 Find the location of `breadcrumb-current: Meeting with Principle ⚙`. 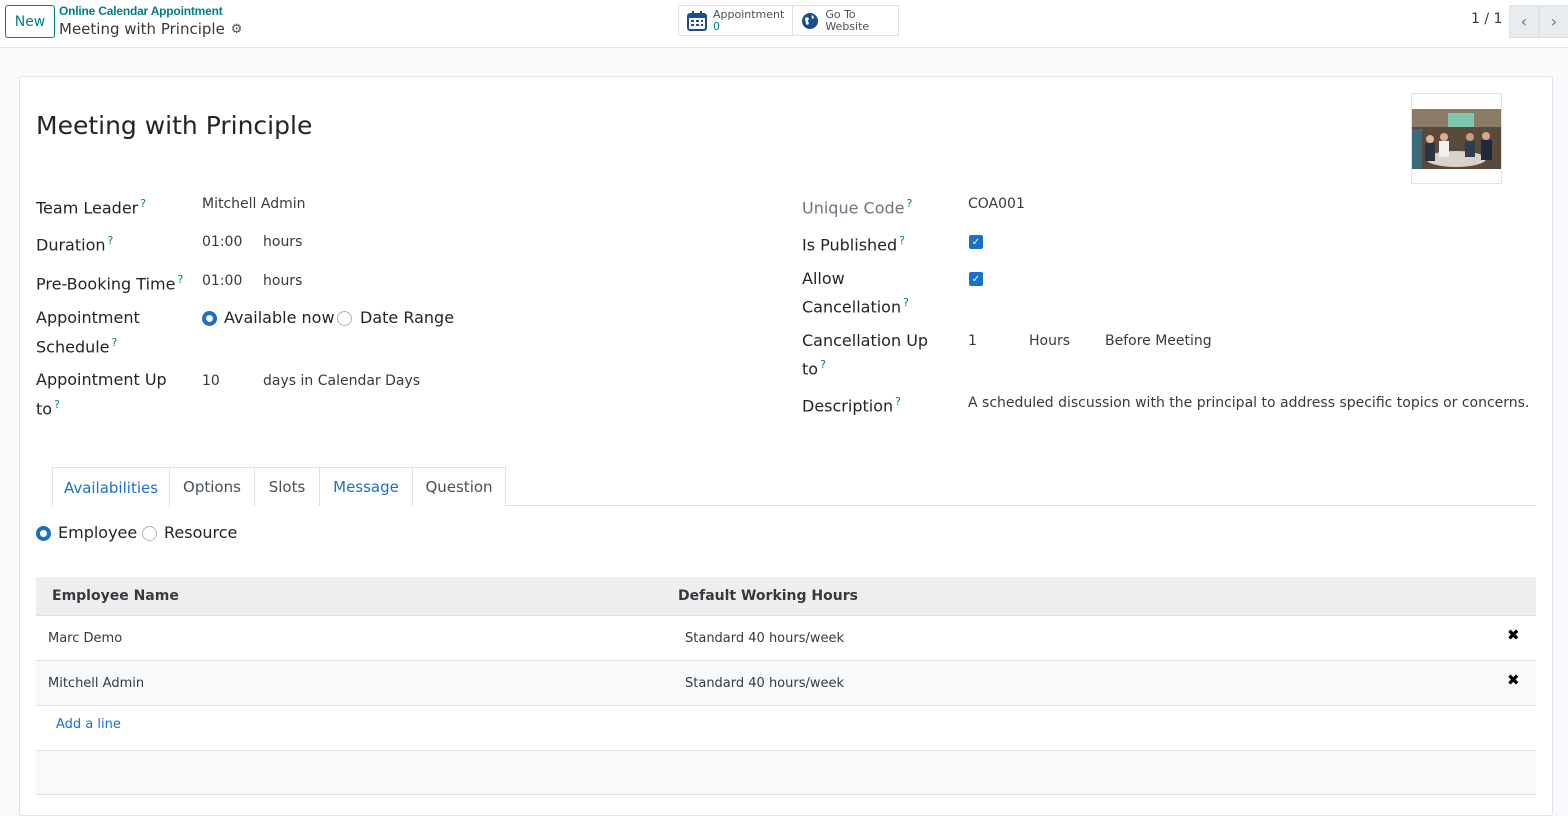

breadcrumb-current: Meeting with Principle ⚙ is located at coordinates (150, 29).